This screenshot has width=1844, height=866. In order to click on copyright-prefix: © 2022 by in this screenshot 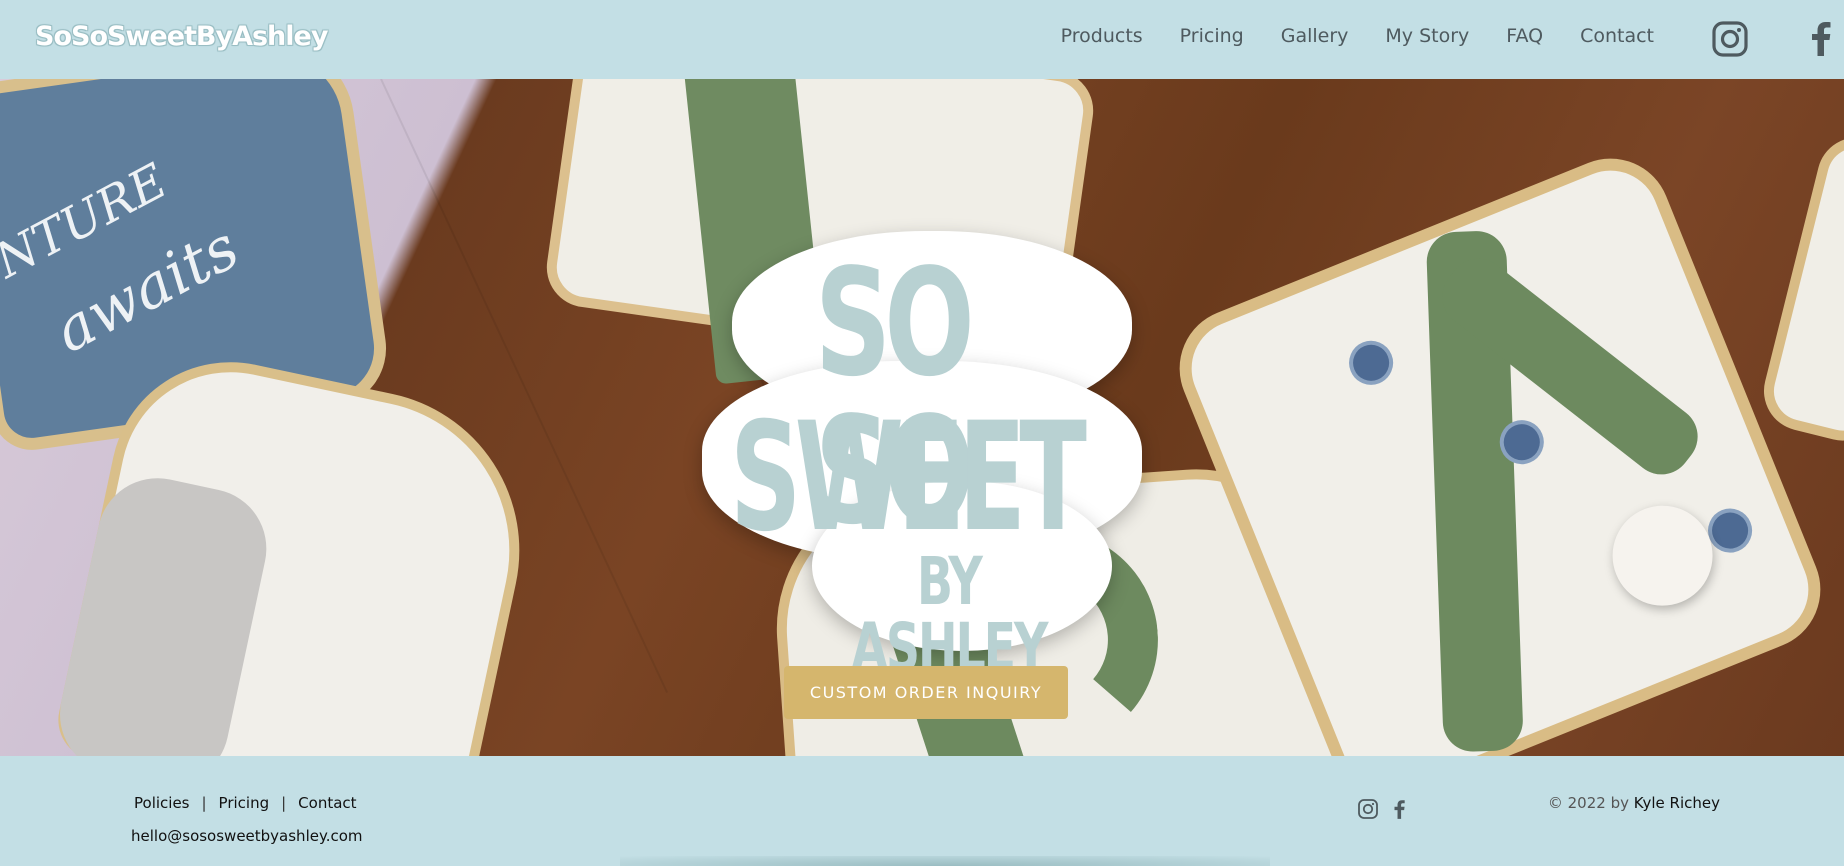, I will do `click(1588, 803)`.